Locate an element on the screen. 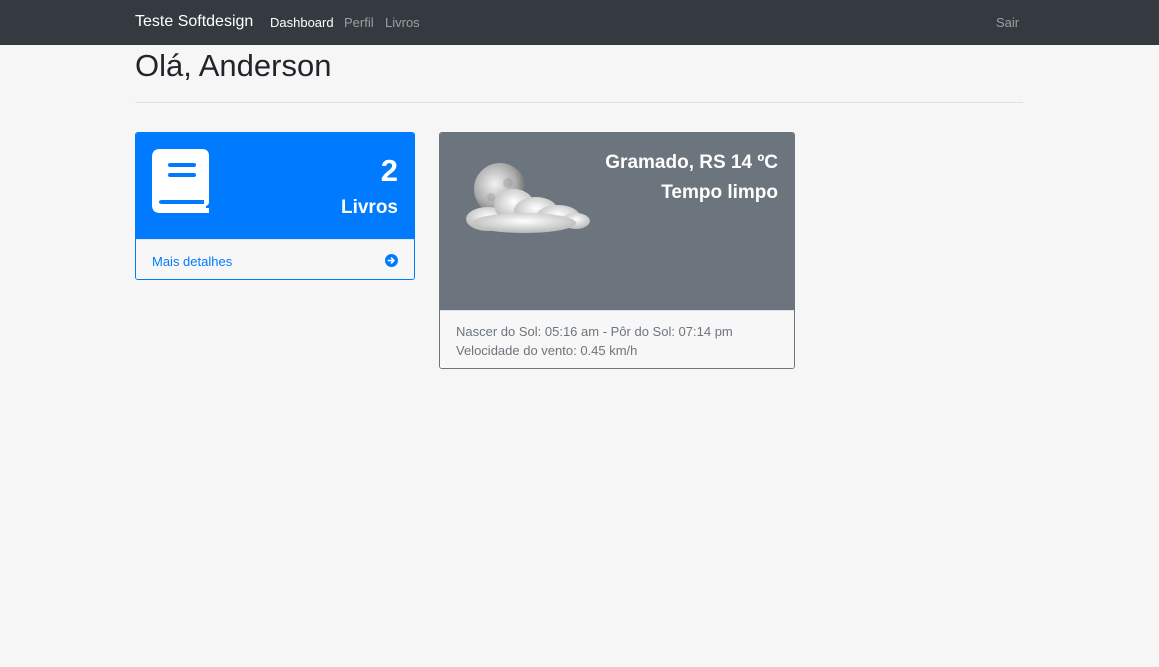 The width and height of the screenshot is (1159, 667). books-card-footer: Mais detalhes is located at coordinates (275, 259).